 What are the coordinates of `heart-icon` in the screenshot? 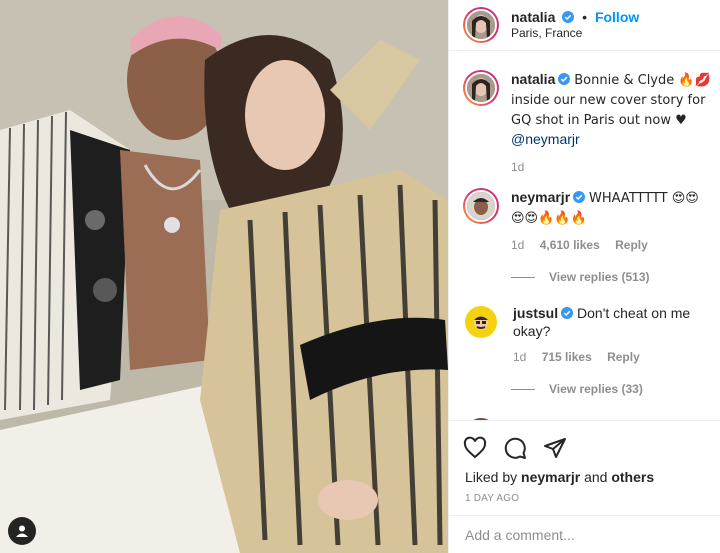 It's located at (475, 448).